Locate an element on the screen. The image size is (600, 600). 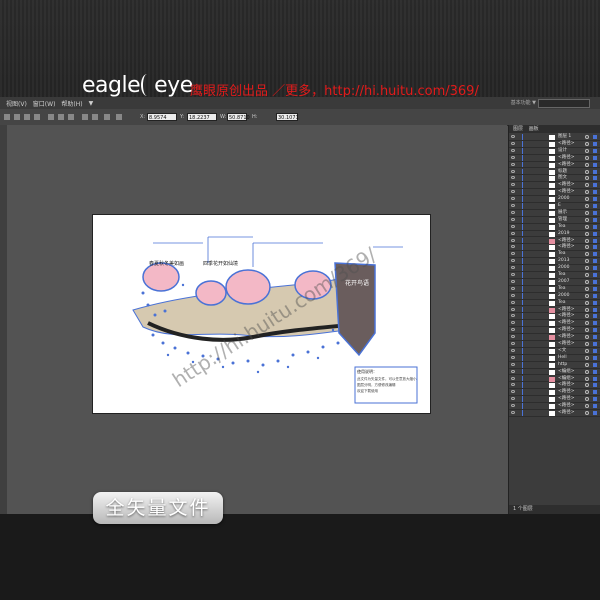
control-bar-tools-icon is located at coordinates (64, 117).